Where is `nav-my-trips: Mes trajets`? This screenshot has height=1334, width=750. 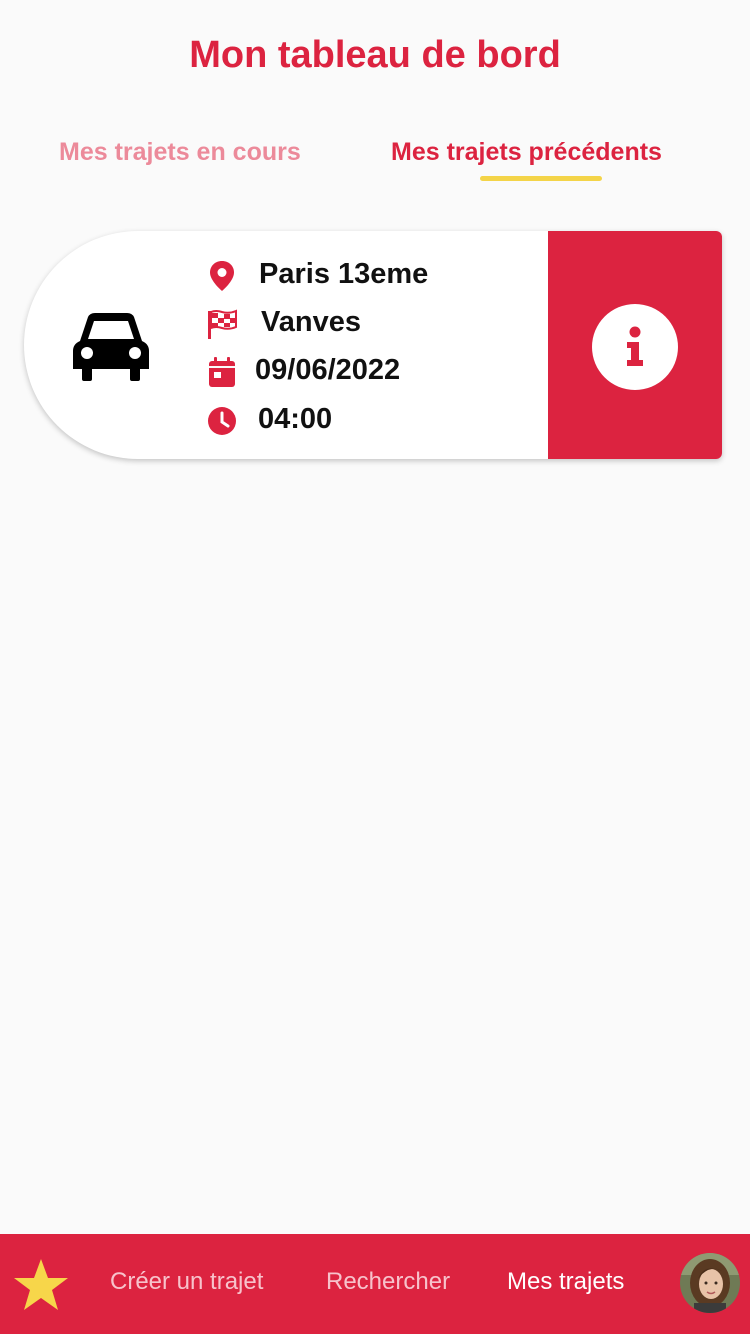 nav-my-trips: Mes trajets is located at coordinates (565, 1282).